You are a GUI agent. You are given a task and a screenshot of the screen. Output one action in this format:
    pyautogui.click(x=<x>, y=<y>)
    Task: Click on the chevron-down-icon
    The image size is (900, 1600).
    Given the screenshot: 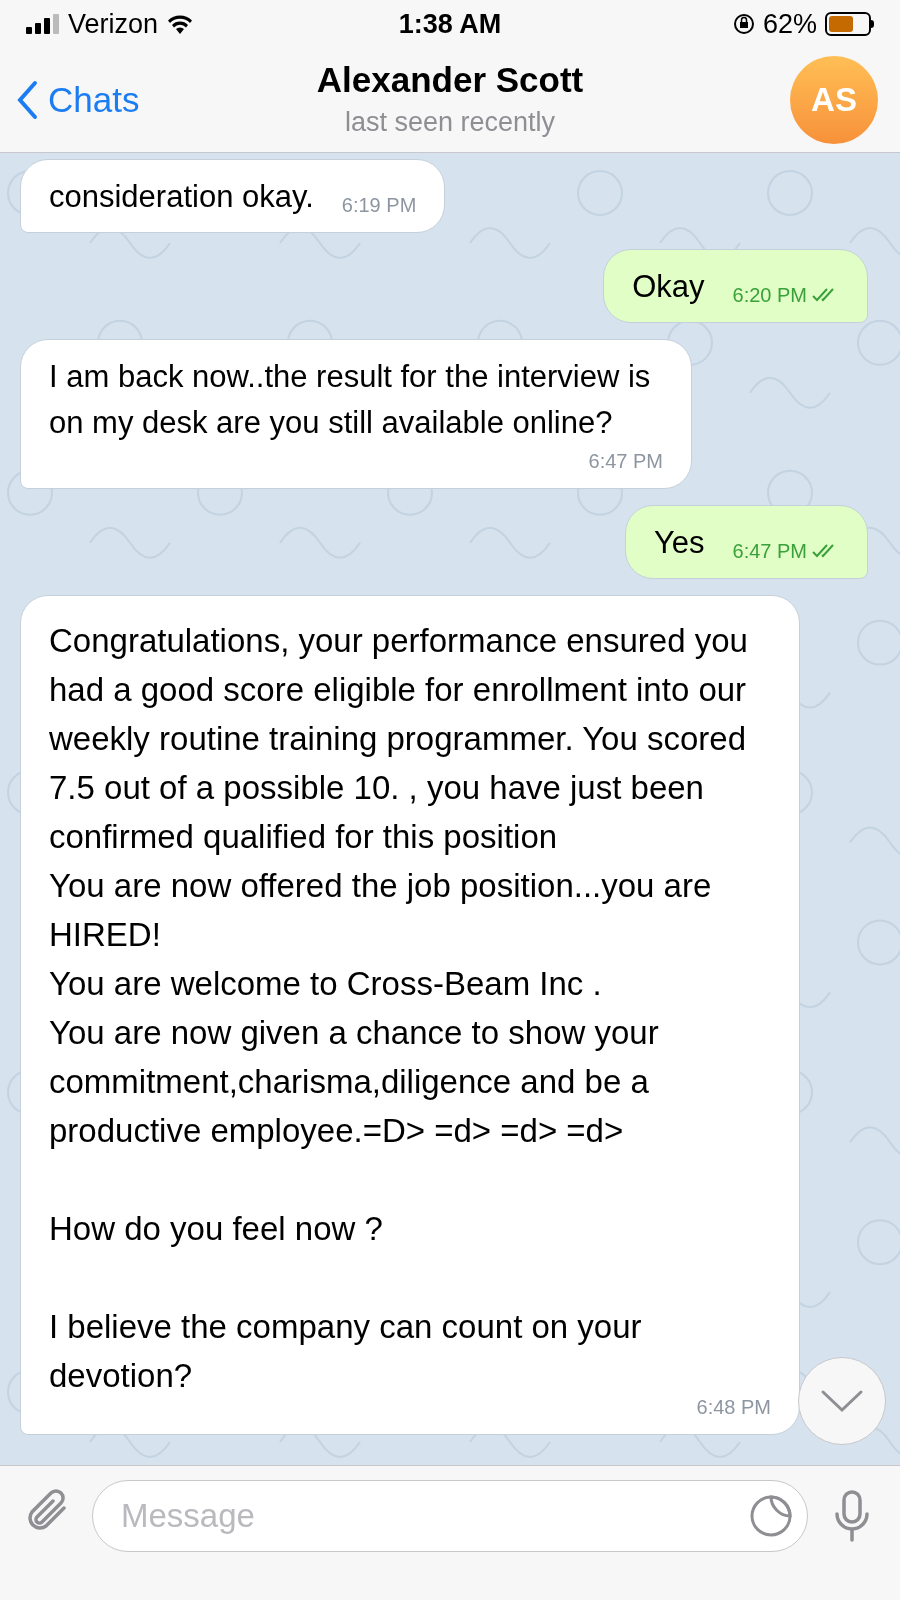 What is the action you would take?
    pyautogui.click(x=842, y=1401)
    